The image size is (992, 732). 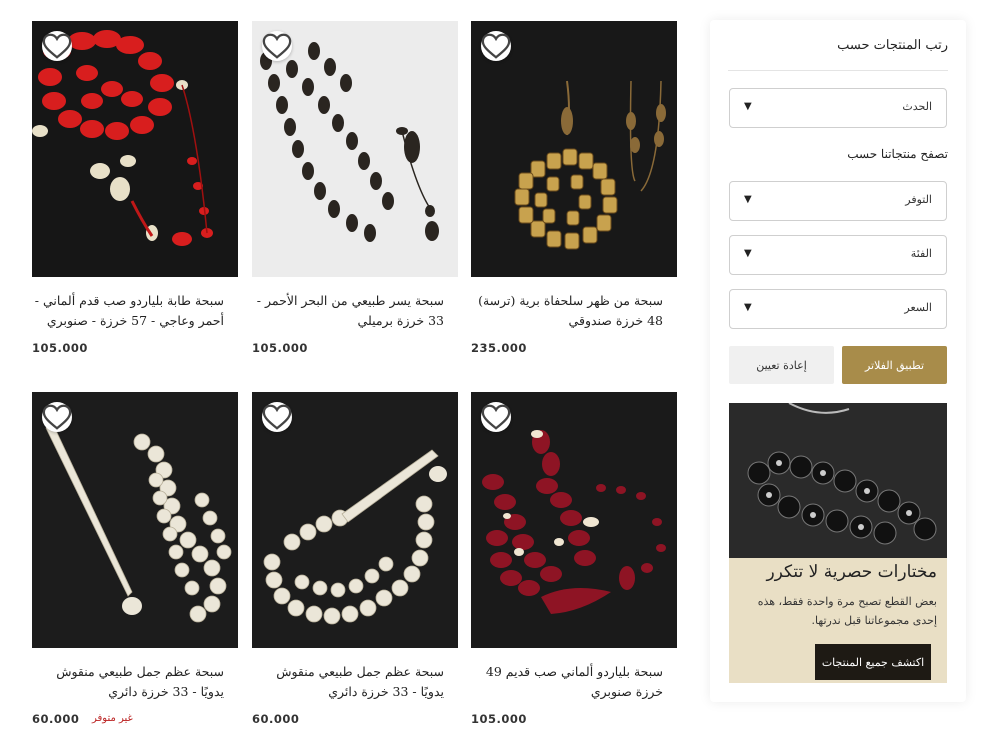 I want to click on category-filter-select: الفئة ▼, so click(x=838, y=255).